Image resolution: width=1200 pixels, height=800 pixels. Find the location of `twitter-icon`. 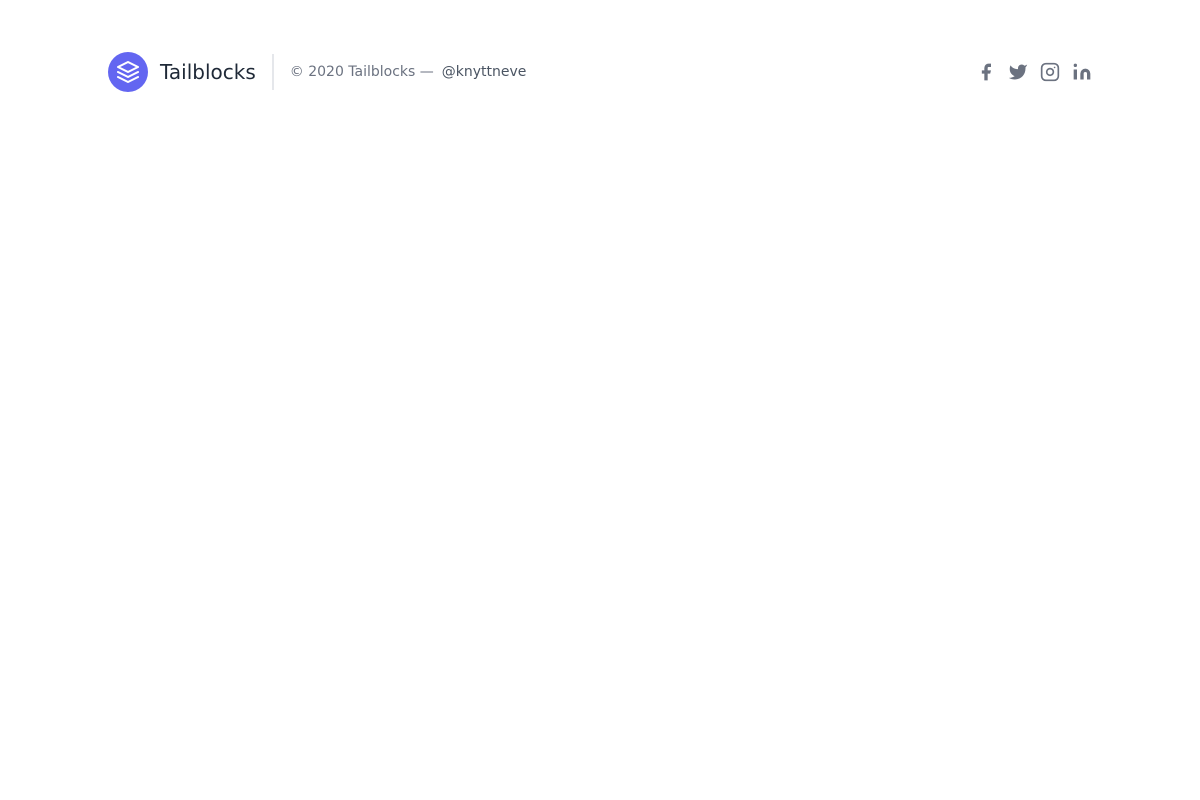

twitter-icon is located at coordinates (1018, 72).